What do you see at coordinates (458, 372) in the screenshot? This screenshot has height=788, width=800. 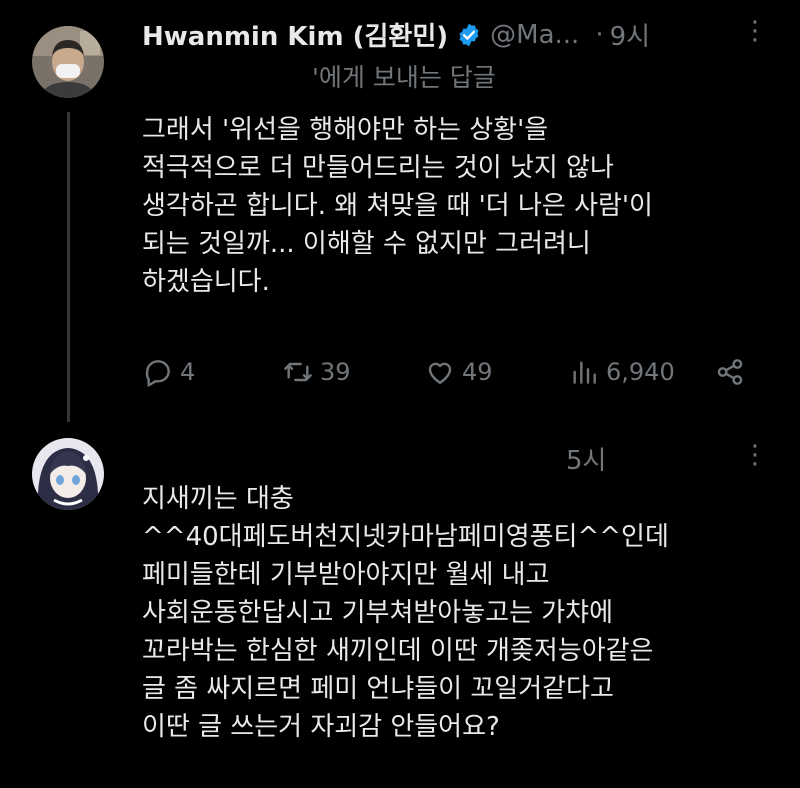 I see `like-button: 49` at bounding box center [458, 372].